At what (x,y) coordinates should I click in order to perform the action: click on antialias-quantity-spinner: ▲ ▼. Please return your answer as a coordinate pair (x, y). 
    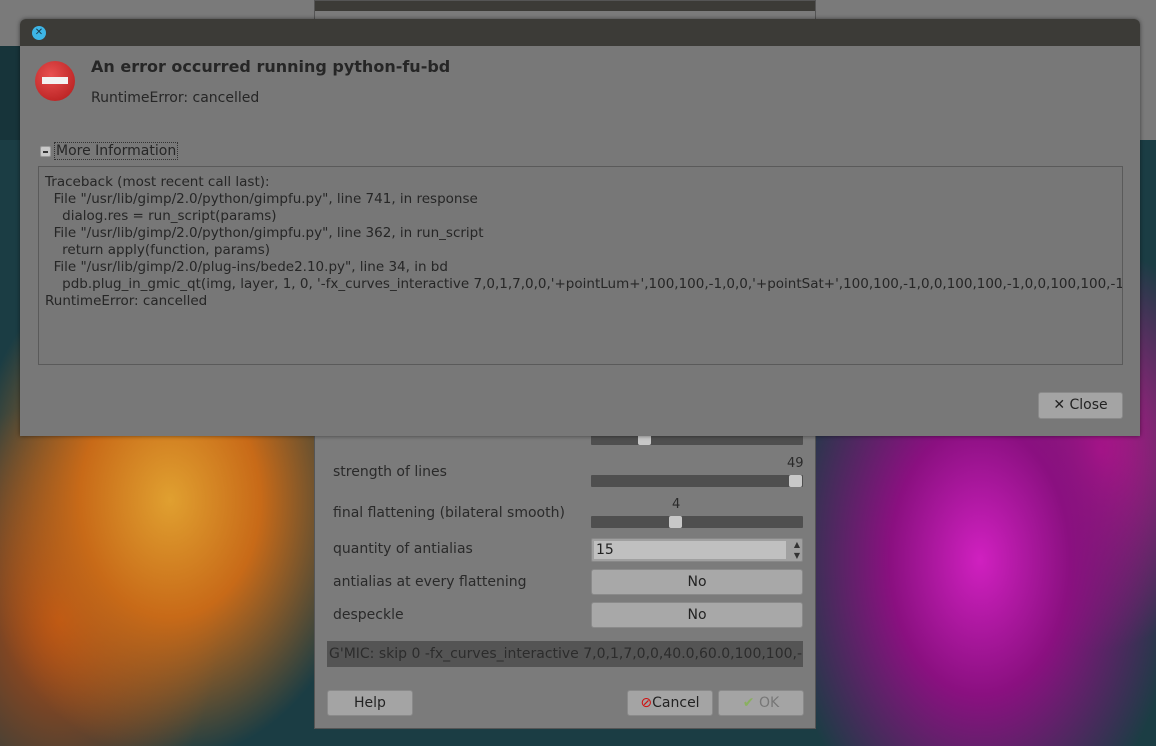
    Looking at the image, I should click on (697, 550).